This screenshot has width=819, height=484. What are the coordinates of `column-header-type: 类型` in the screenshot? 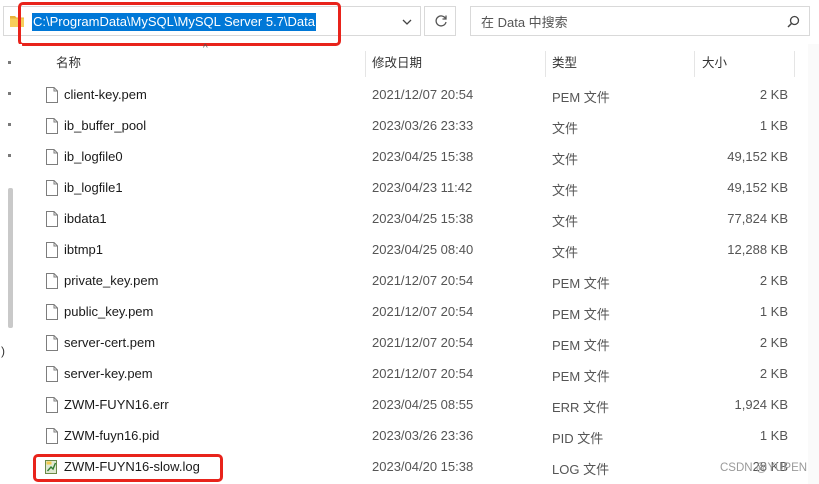 It's located at (564, 63).